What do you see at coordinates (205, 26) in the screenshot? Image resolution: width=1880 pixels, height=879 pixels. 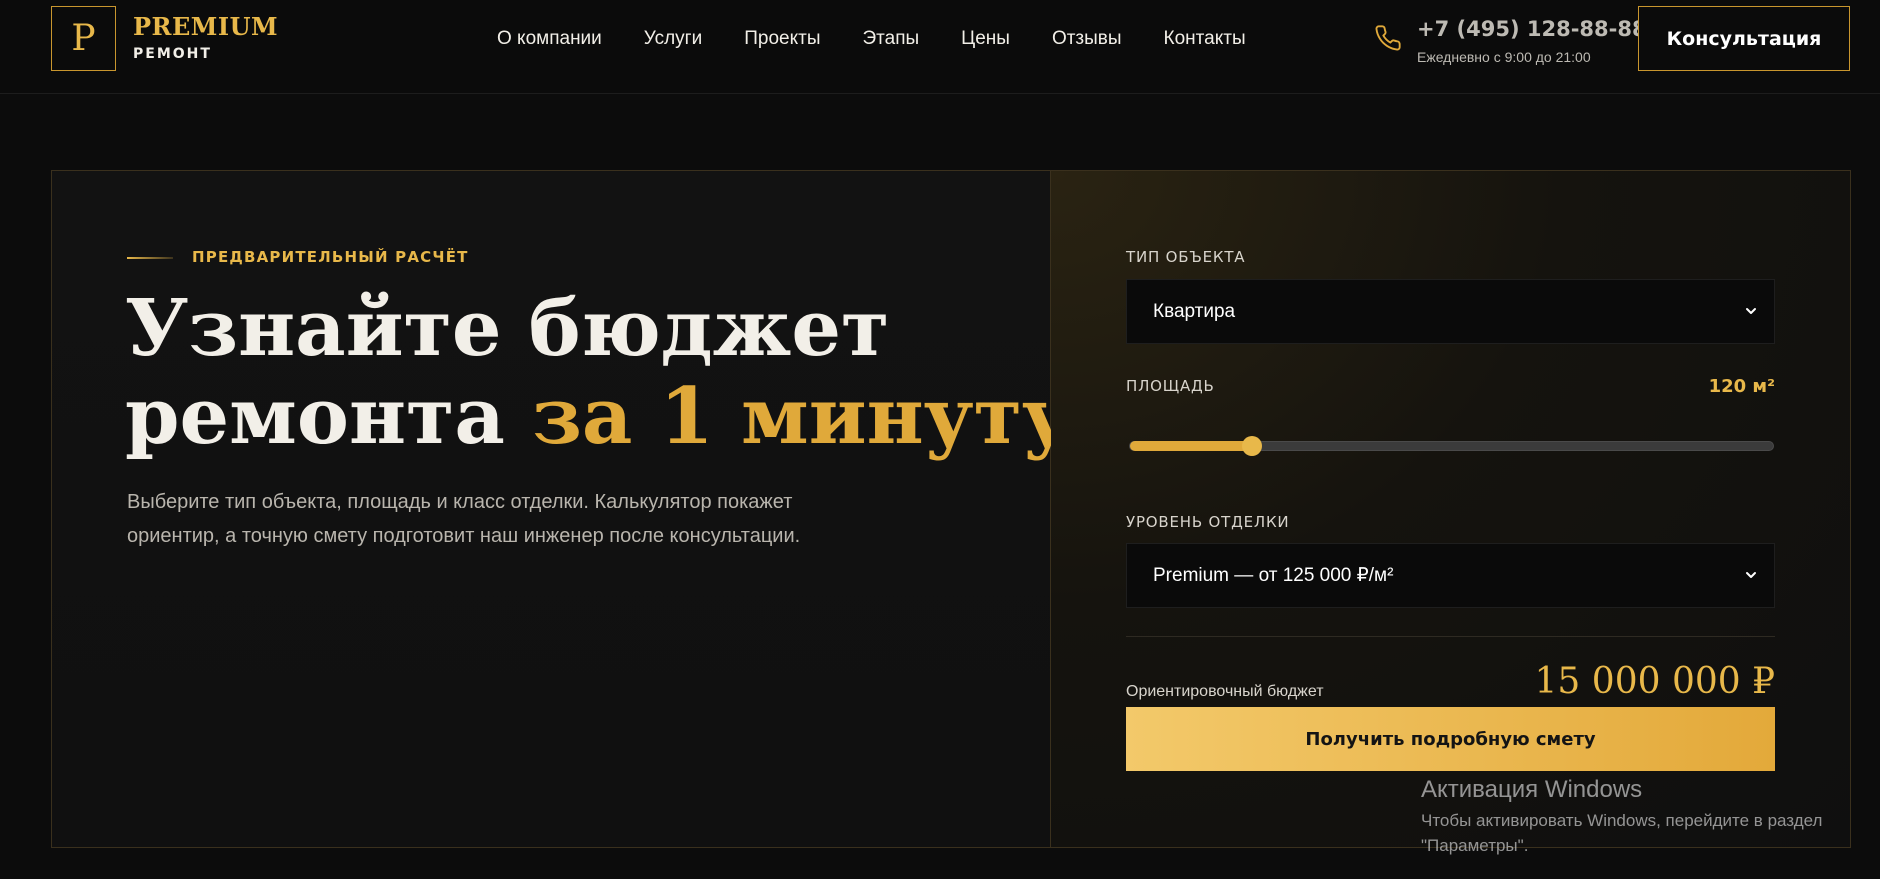 I see `logo-title: PREMIUM` at bounding box center [205, 26].